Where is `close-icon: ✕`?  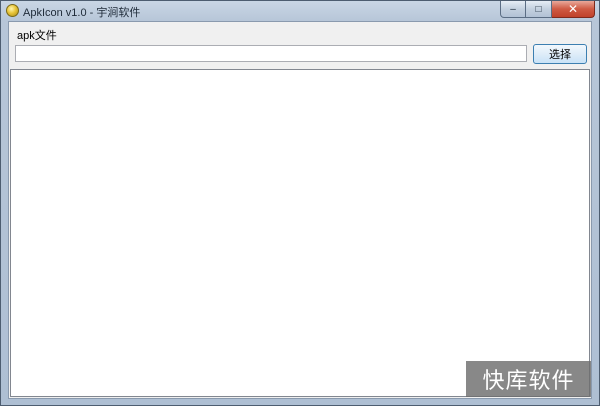
close-icon: ✕ is located at coordinates (573, 9).